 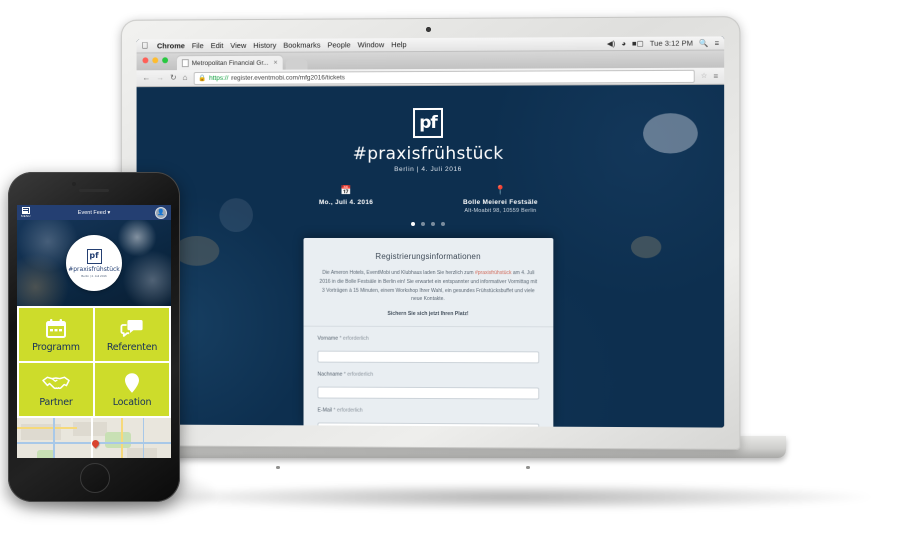 I want to click on event-date-block: 📅 Mo., Juli 4. 2016, so click(x=346, y=199).